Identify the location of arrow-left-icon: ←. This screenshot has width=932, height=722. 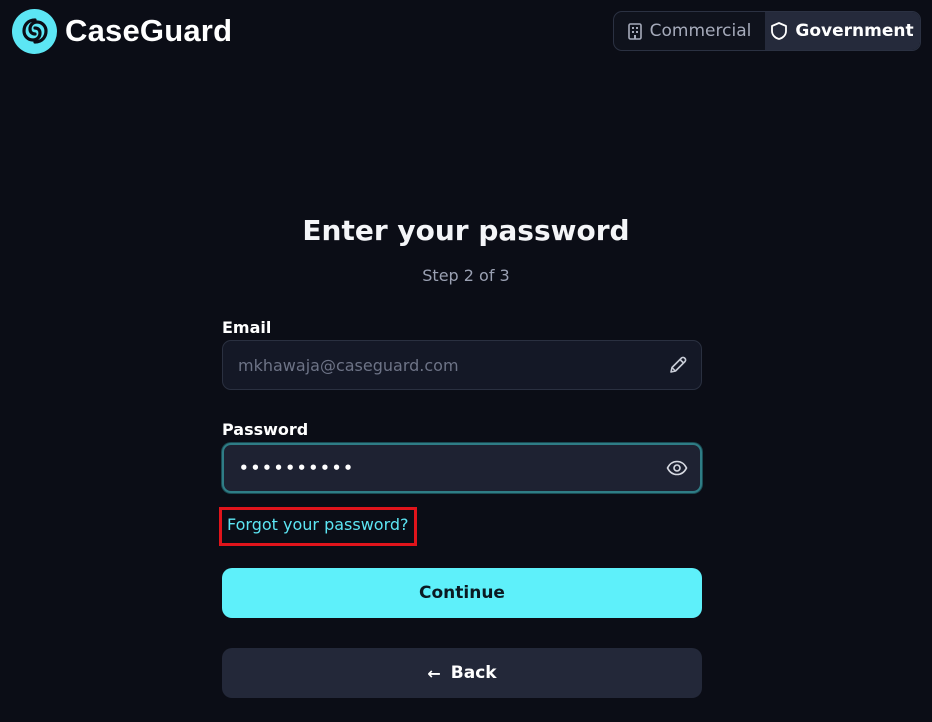
(434, 673).